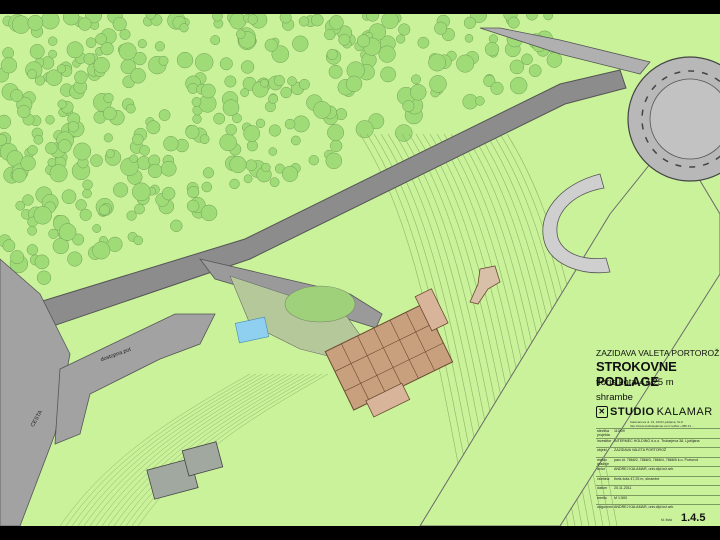  I want to click on title-block-key: objekt, so click(602, 450).